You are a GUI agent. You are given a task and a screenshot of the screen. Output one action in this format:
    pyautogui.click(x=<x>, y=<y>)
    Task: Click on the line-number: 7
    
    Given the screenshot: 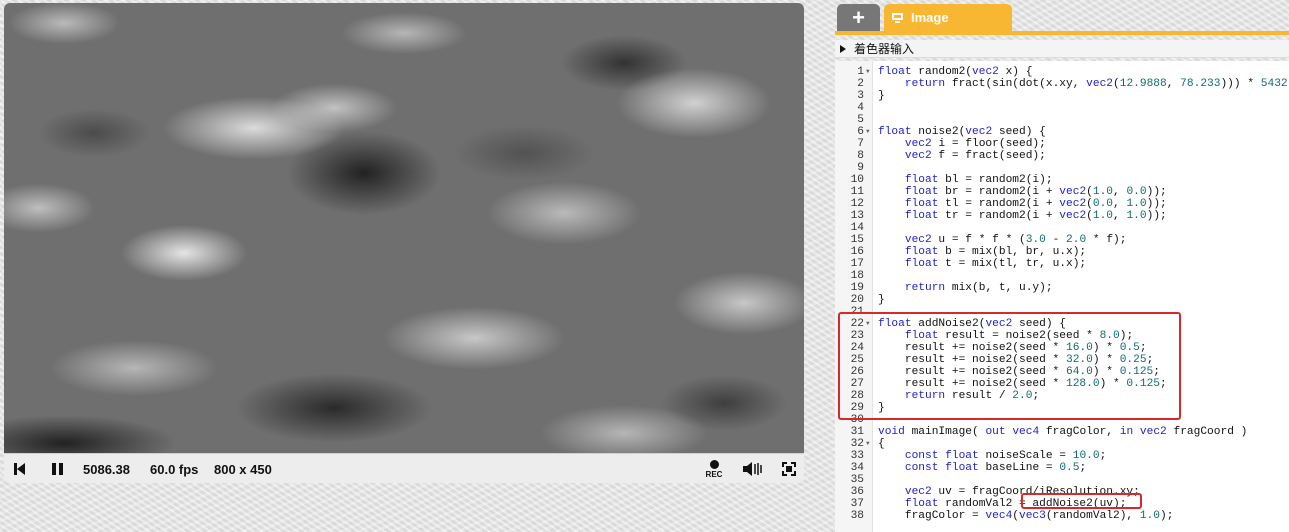 What is the action you would take?
    pyautogui.click(x=860, y=144)
    